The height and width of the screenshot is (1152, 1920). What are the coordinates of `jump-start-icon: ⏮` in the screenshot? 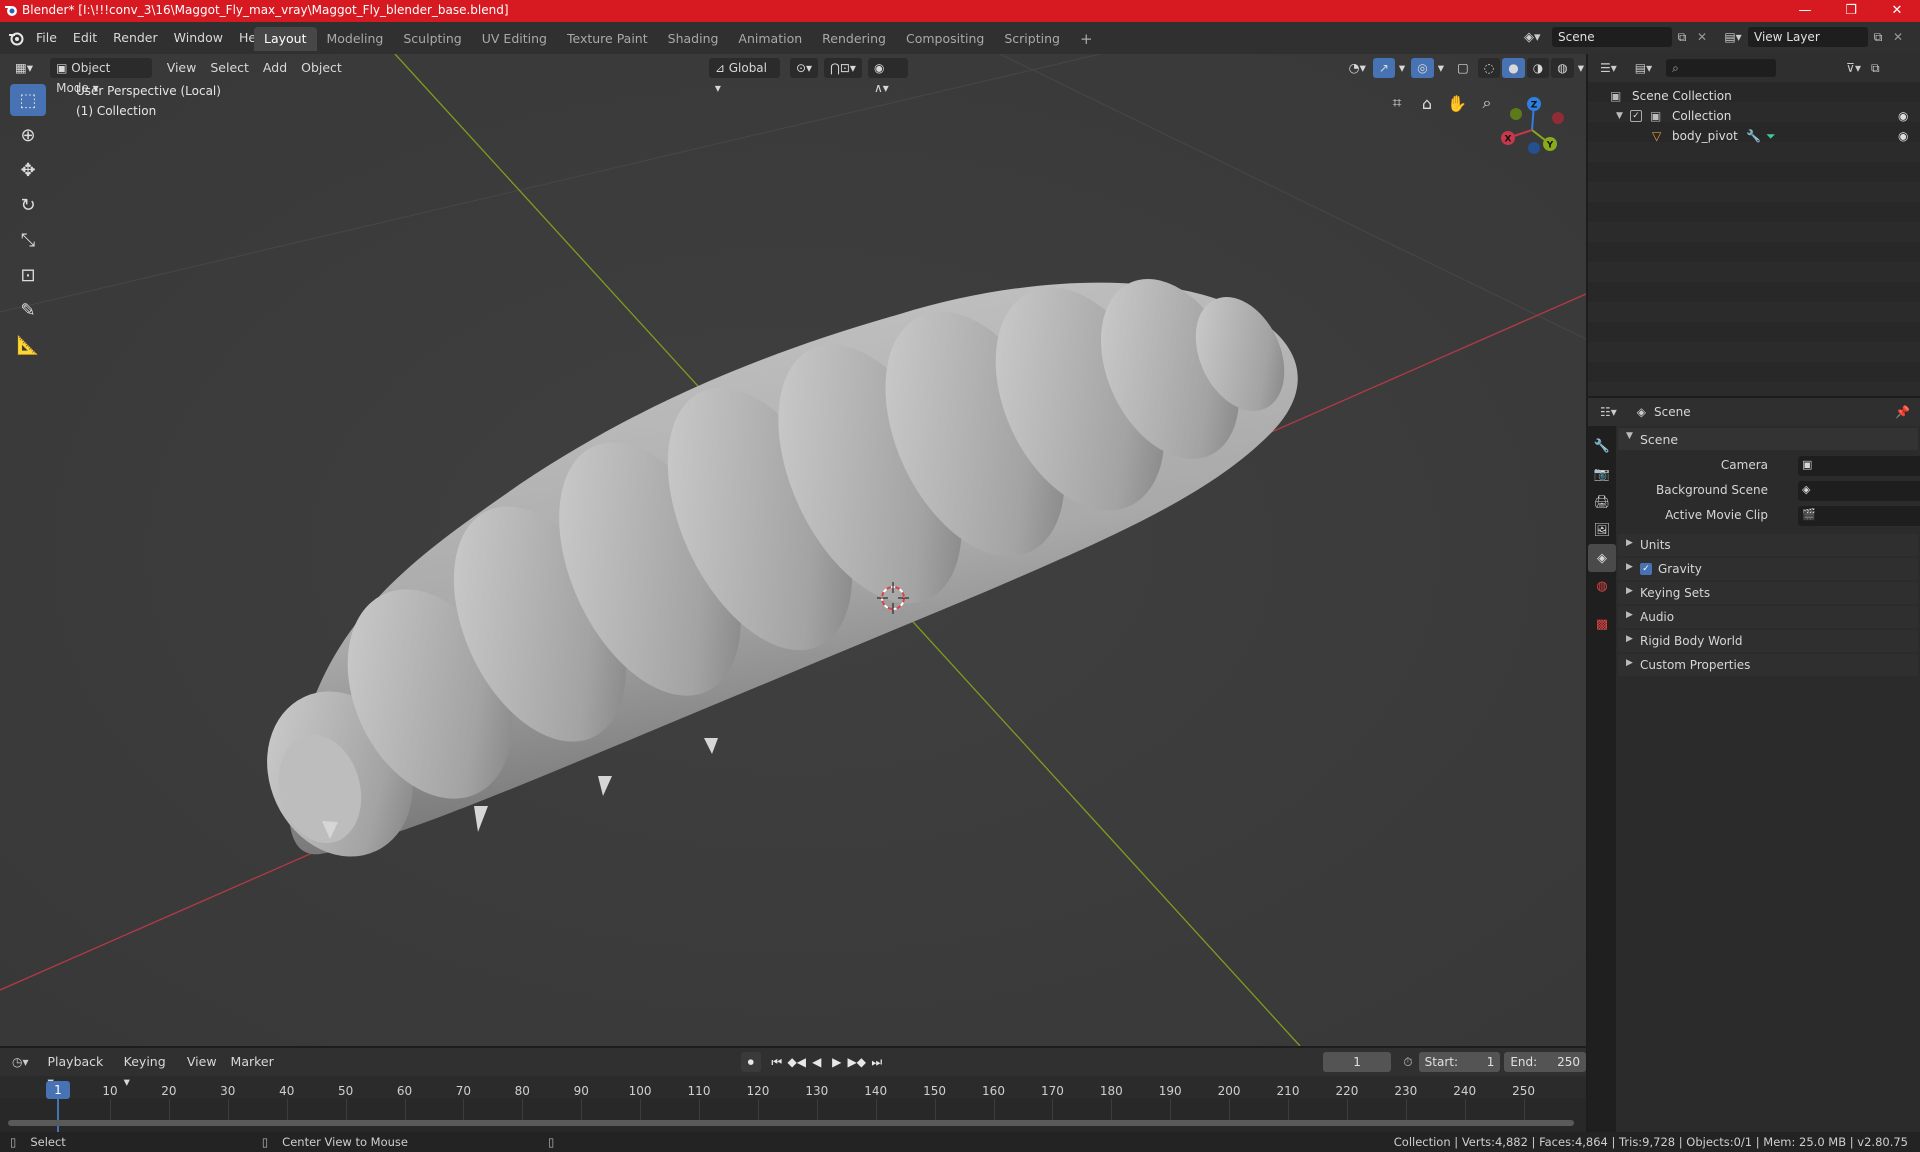 It's located at (777, 1062).